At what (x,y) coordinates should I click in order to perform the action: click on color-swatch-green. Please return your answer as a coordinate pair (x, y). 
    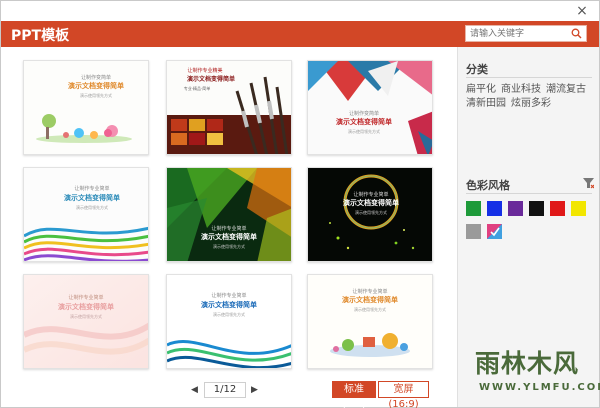
    Looking at the image, I should click on (473, 208).